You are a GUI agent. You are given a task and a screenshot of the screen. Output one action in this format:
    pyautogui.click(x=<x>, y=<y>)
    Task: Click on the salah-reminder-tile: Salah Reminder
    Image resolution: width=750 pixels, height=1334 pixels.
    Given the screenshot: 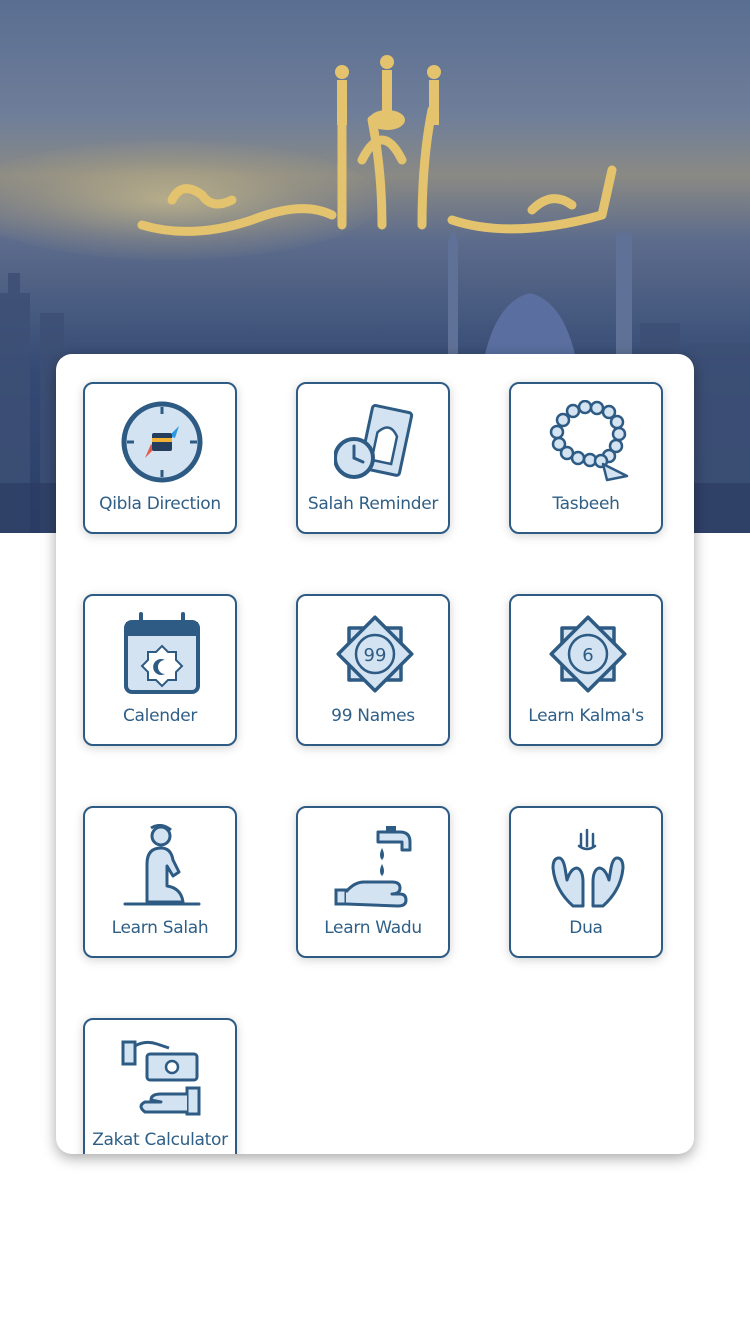 What is the action you would take?
    pyautogui.click(x=373, y=458)
    